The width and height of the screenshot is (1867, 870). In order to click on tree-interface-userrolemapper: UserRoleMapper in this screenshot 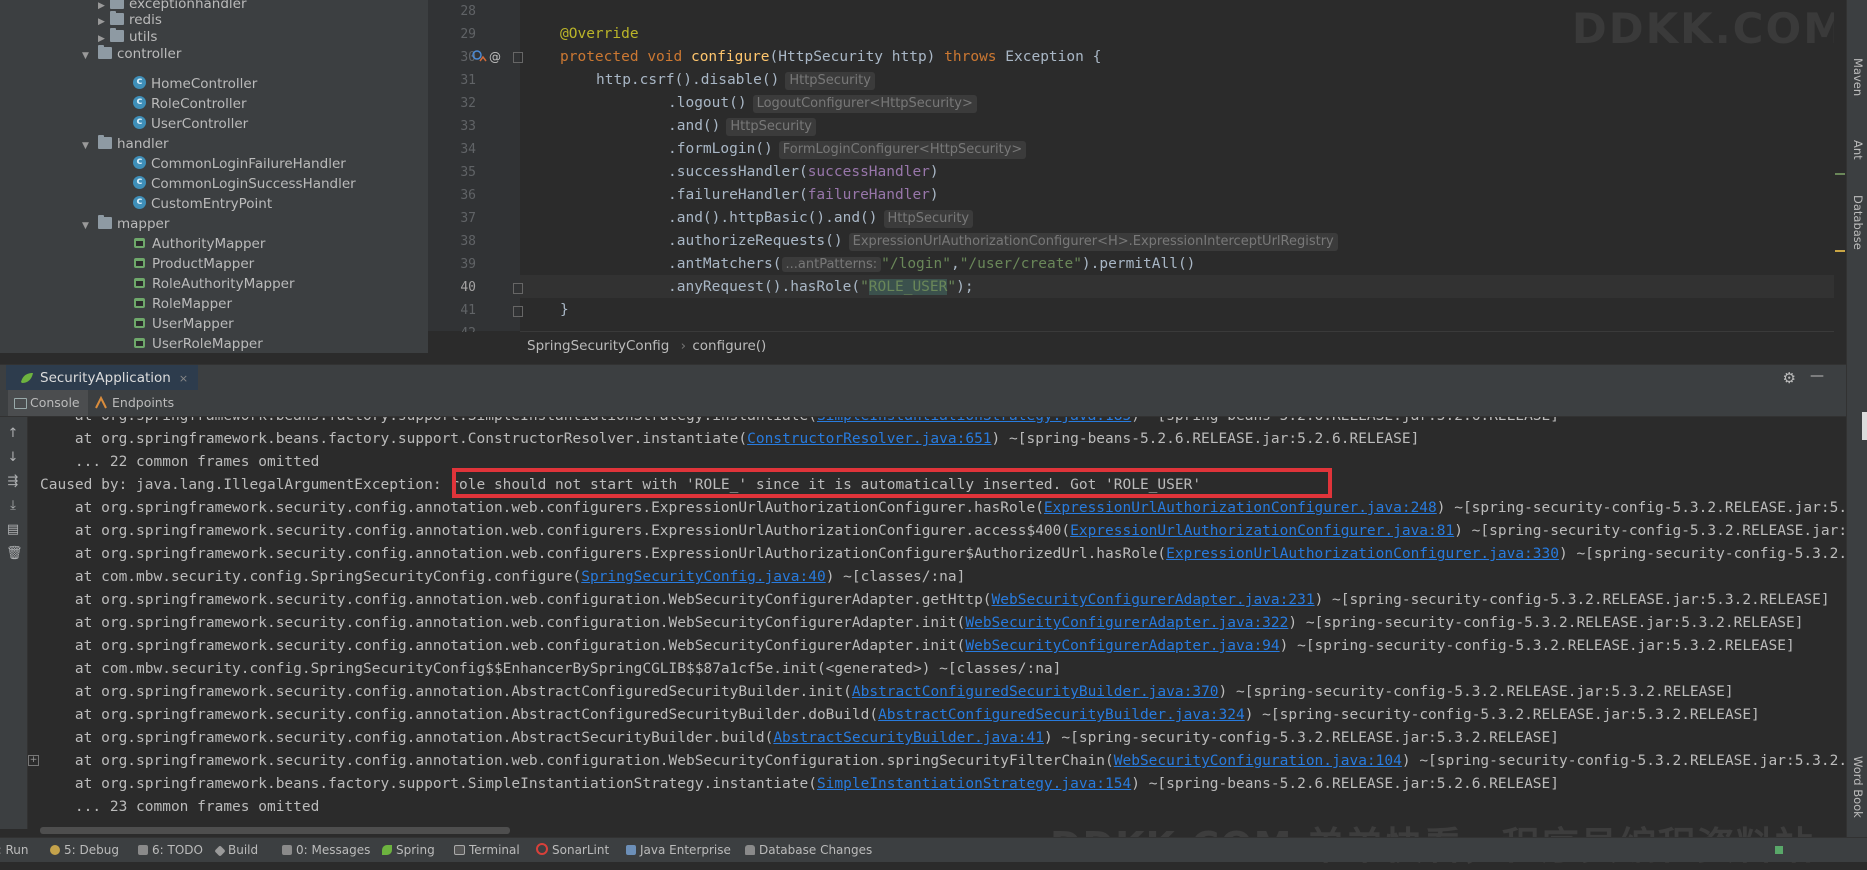, I will do `click(198, 343)`.